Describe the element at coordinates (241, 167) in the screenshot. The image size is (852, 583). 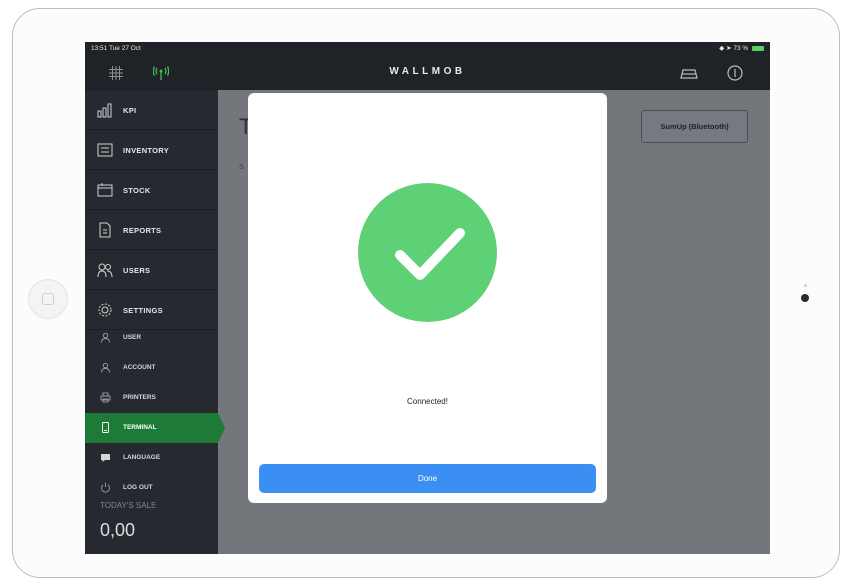
I see `page-subtitle: S` at that location.